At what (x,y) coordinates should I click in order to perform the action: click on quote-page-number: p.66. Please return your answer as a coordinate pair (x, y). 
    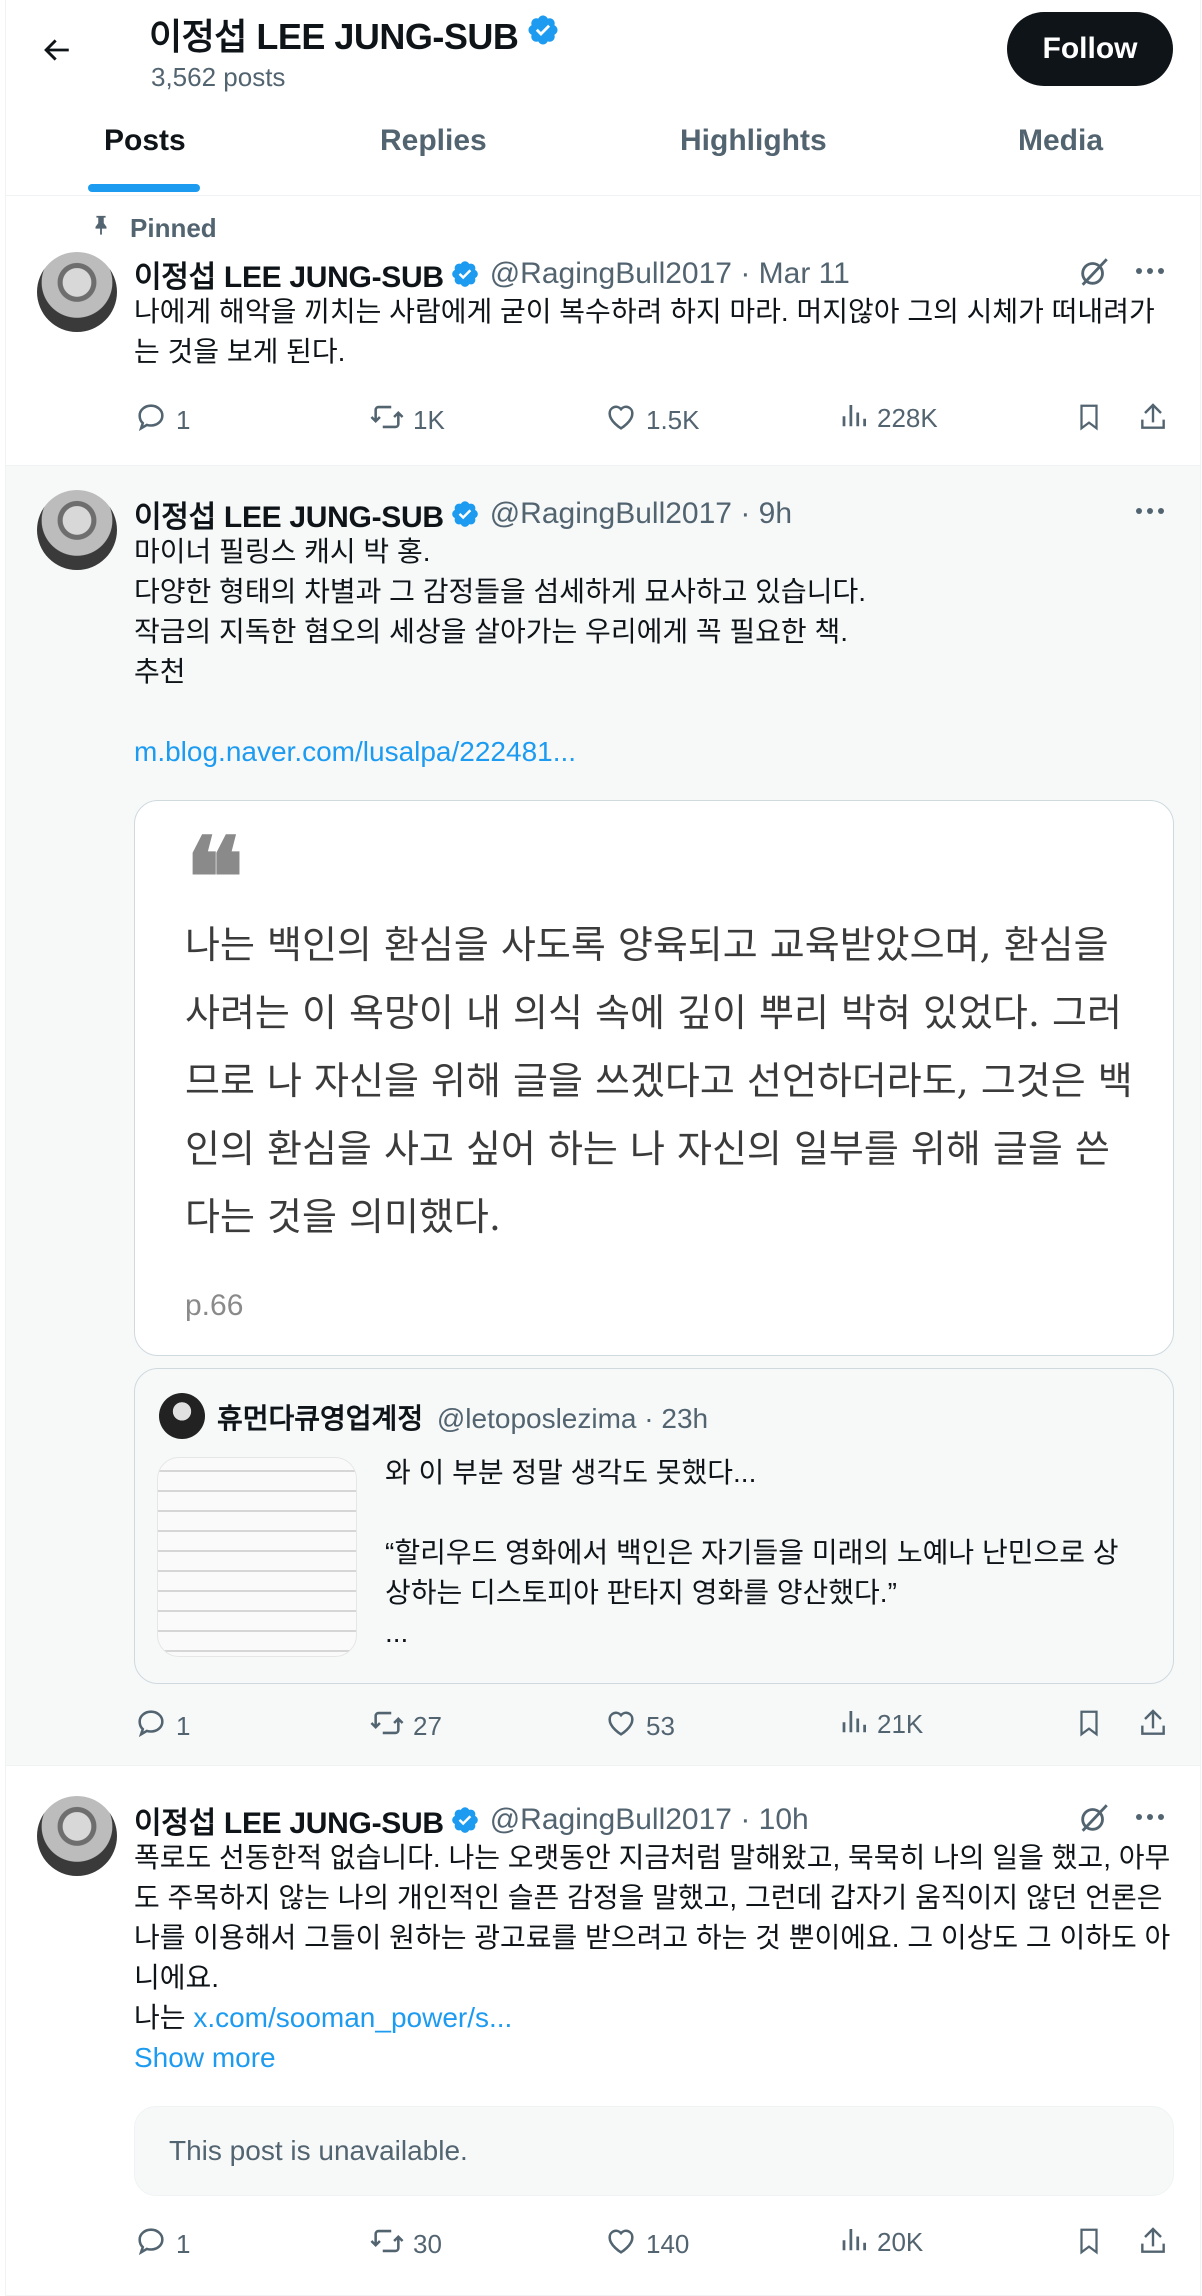
    Looking at the image, I should click on (214, 1305).